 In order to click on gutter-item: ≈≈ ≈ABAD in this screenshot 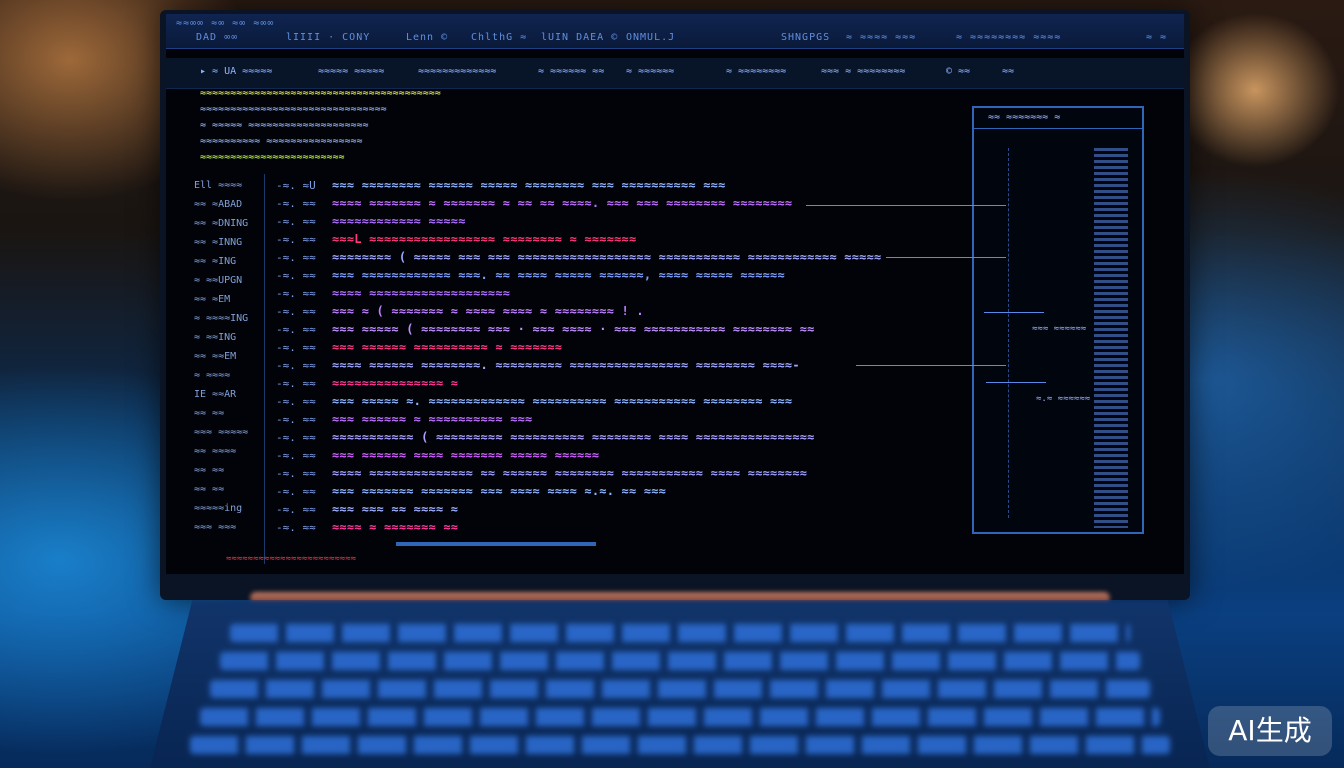, I will do `click(218, 204)`.